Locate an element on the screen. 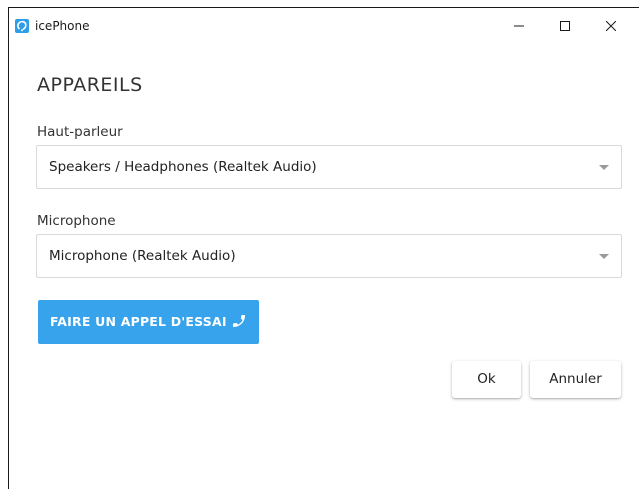  app-logo-icon is located at coordinates (22, 26).